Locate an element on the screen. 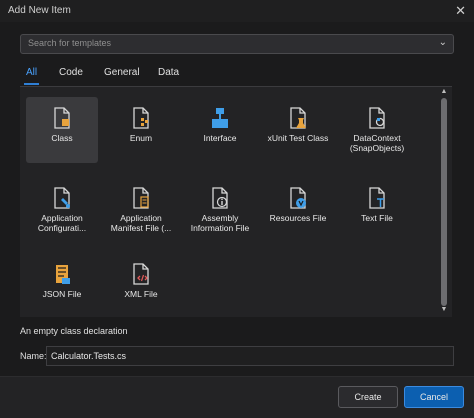 Image resolution: width=474 pixels, height=418 pixels. tab-all: All is located at coordinates (31, 76).